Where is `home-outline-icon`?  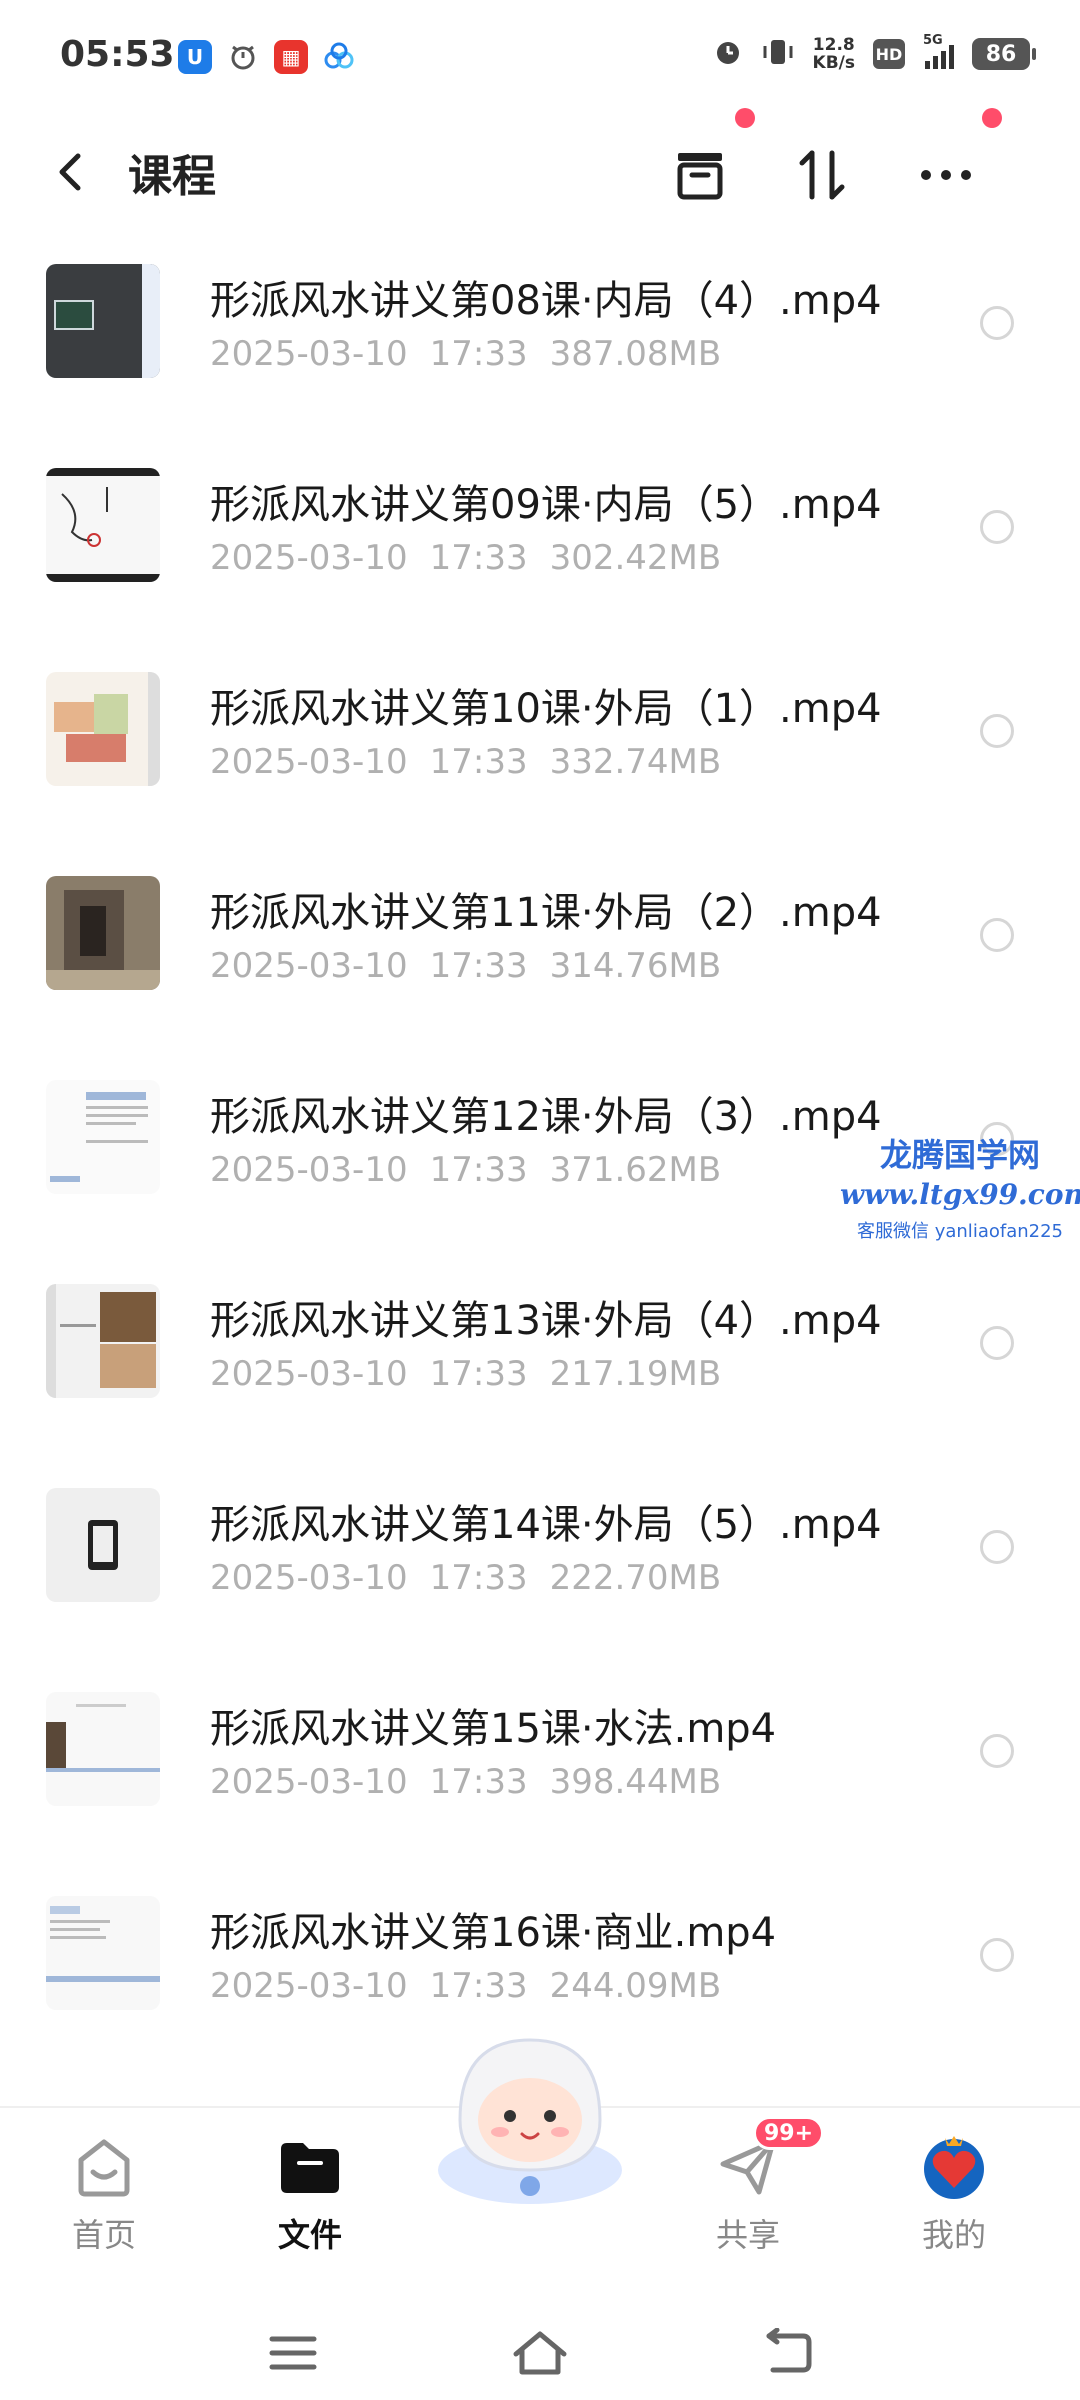
home-outline-icon is located at coordinates (540, 2353).